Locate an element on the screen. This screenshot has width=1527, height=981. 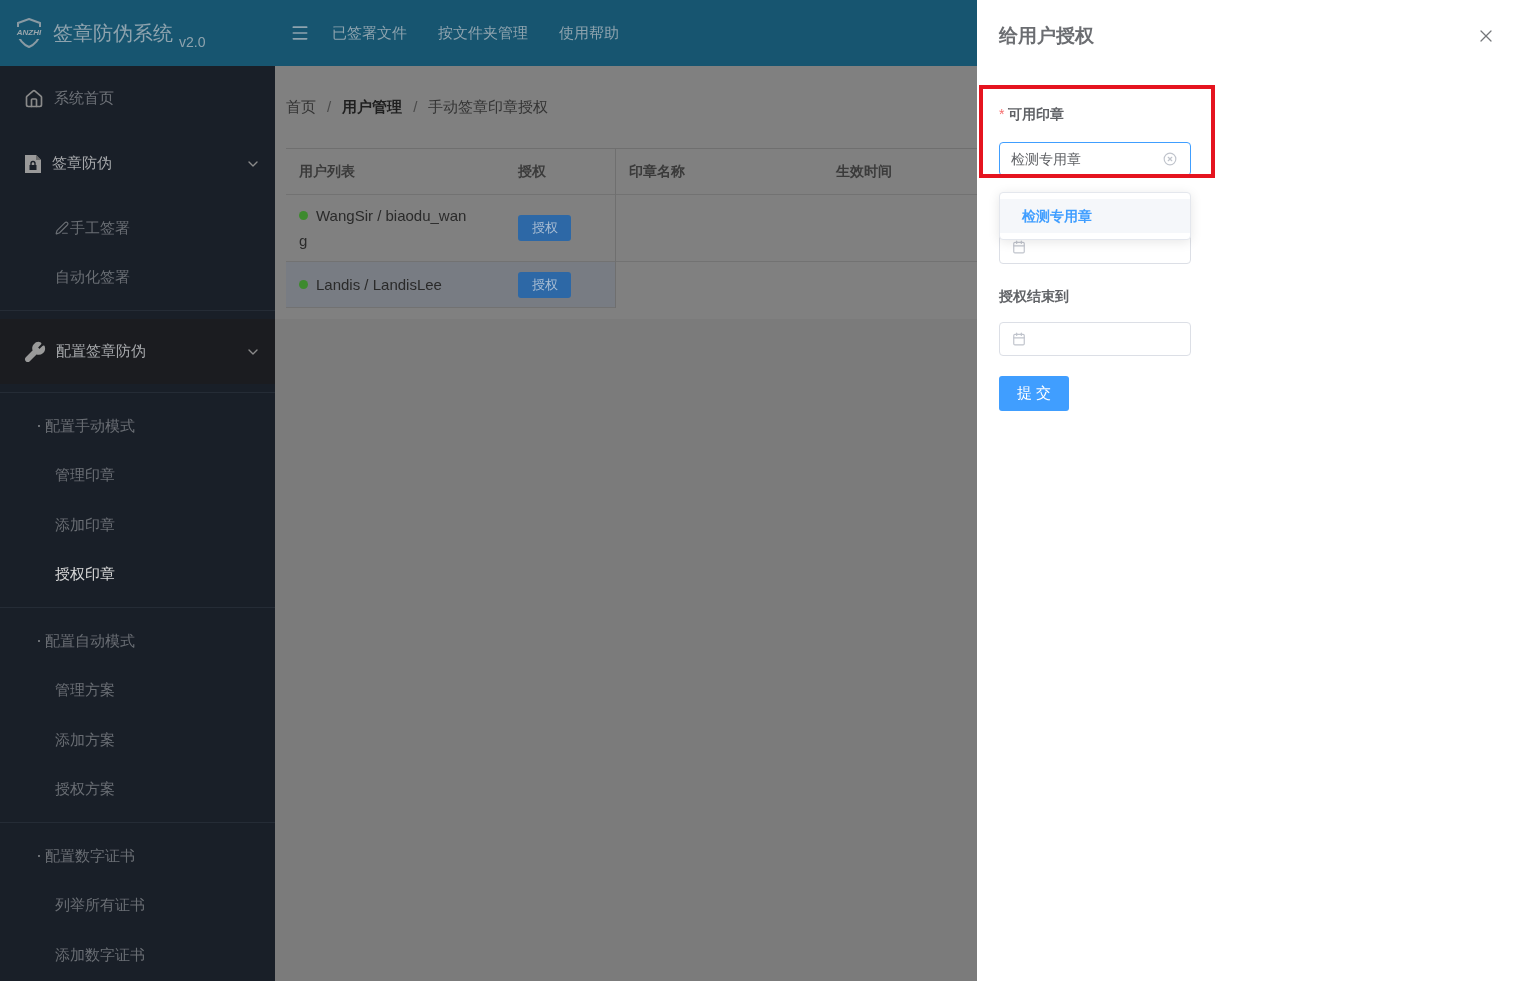
menu-item: 列举所有证书 is located at coordinates (137, 905).